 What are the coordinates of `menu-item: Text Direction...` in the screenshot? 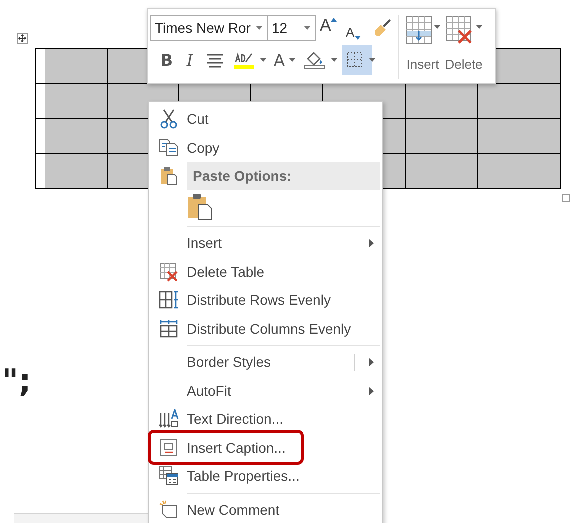 It's located at (265, 419).